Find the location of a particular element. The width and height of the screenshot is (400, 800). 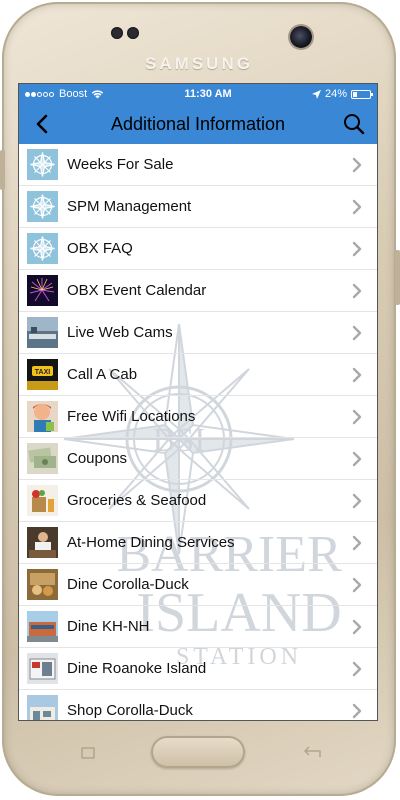

list-item-label: Free Wifi Locations is located at coordinates (131, 416).